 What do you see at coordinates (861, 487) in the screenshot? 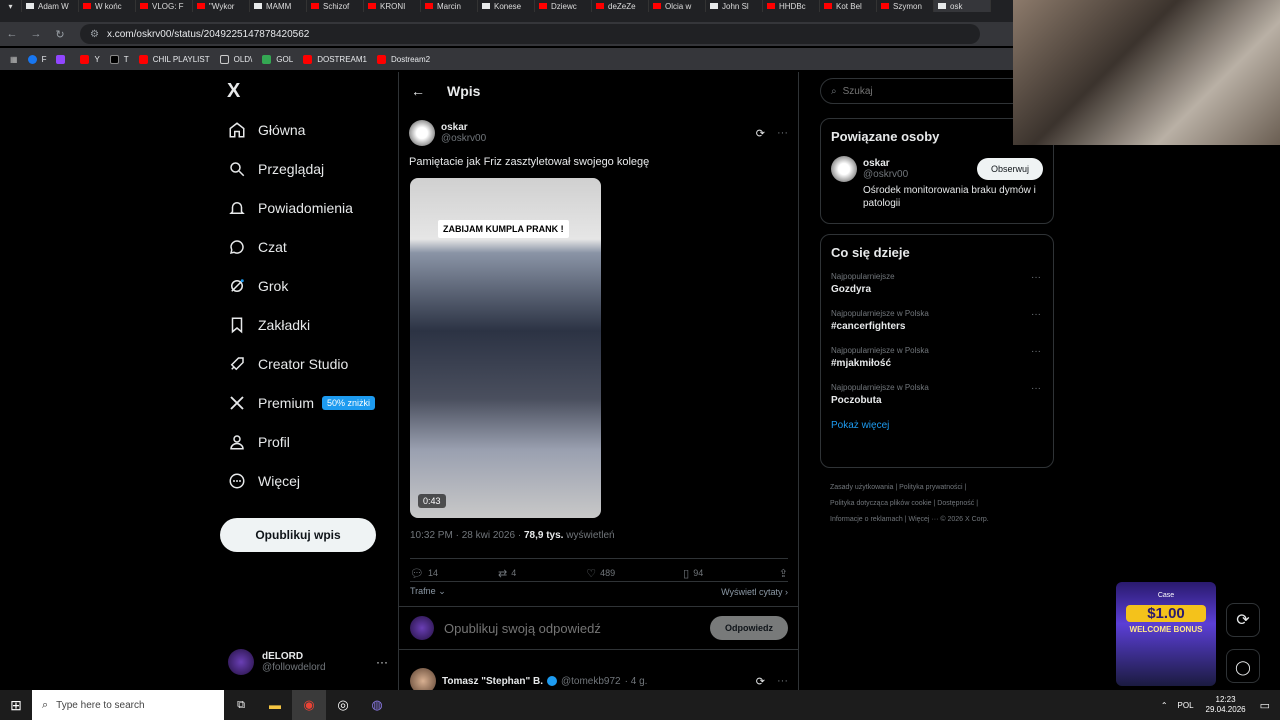
I see `footer-link: Zasady użytkowania` at bounding box center [861, 487].